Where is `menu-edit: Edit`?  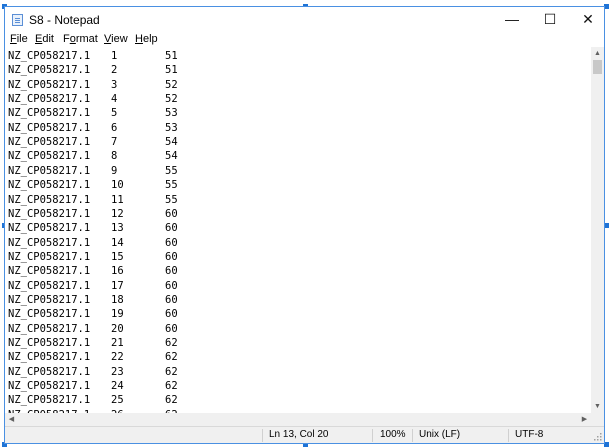 menu-edit: Edit is located at coordinates (44, 39).